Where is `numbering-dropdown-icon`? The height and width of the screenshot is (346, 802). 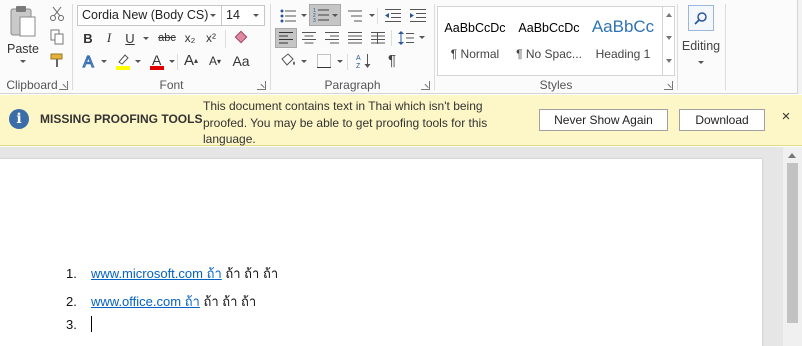
numbering-dropdown-icon is located at coordinates (334, 15).